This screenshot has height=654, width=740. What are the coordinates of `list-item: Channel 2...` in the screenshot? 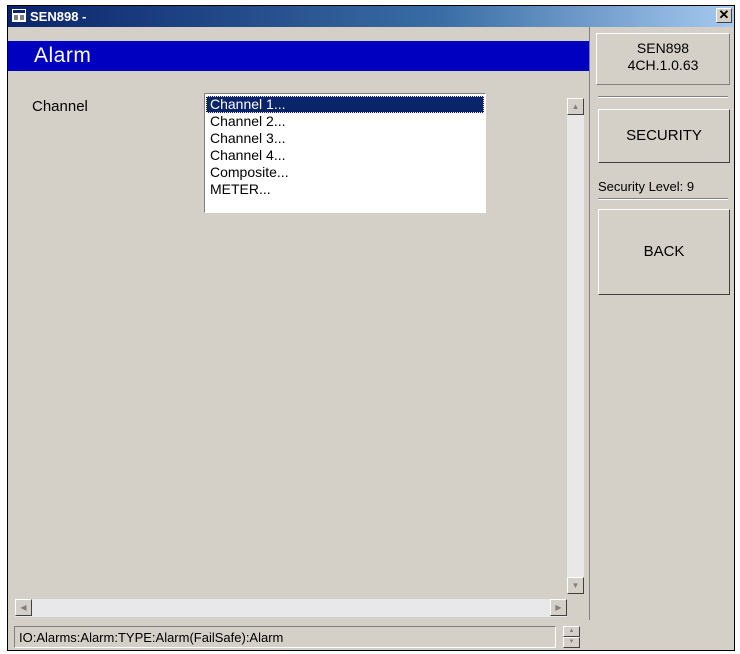 It's located at (345, 121).